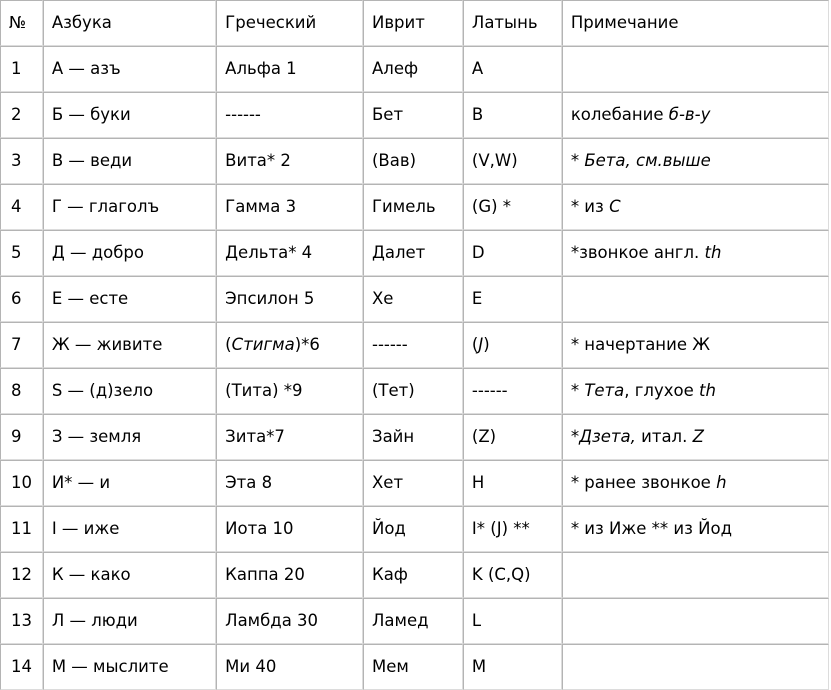 The image size is (831, 690). I want to click on cell-hebrew: (Тет), so click(412, 391).